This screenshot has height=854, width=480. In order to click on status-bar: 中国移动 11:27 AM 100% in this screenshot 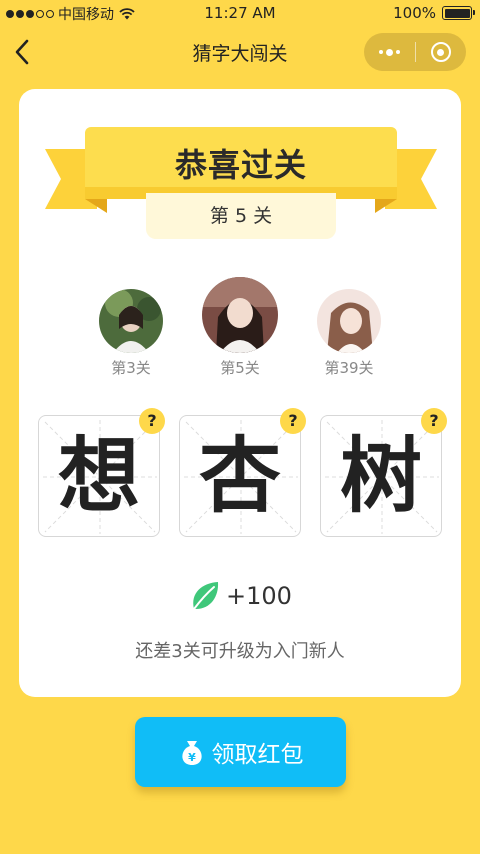, I will do `click(240, 13)`.